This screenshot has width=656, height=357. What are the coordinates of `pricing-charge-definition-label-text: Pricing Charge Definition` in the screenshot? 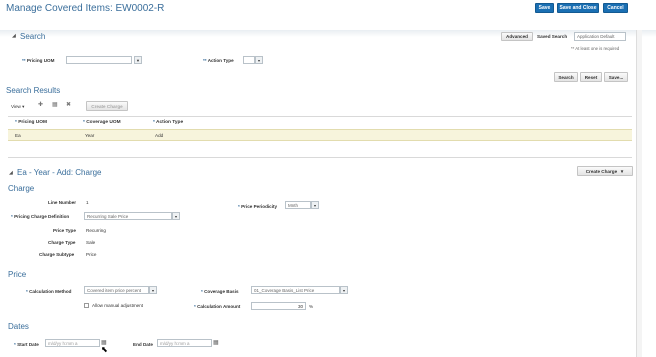 It's located at (42, 216).